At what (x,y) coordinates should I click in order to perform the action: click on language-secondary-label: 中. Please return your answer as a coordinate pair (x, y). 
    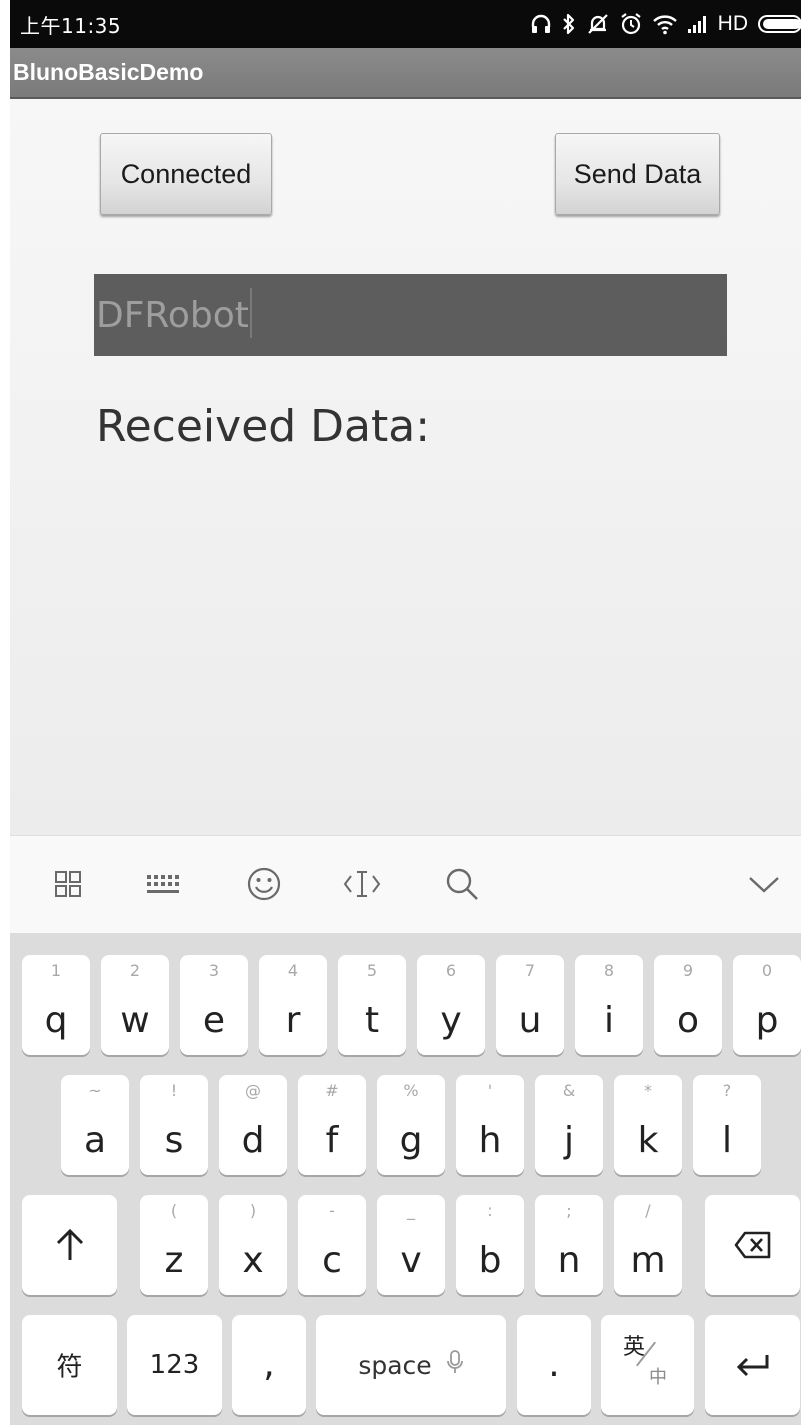
    Looking at the image, I should click on (658, 1377).